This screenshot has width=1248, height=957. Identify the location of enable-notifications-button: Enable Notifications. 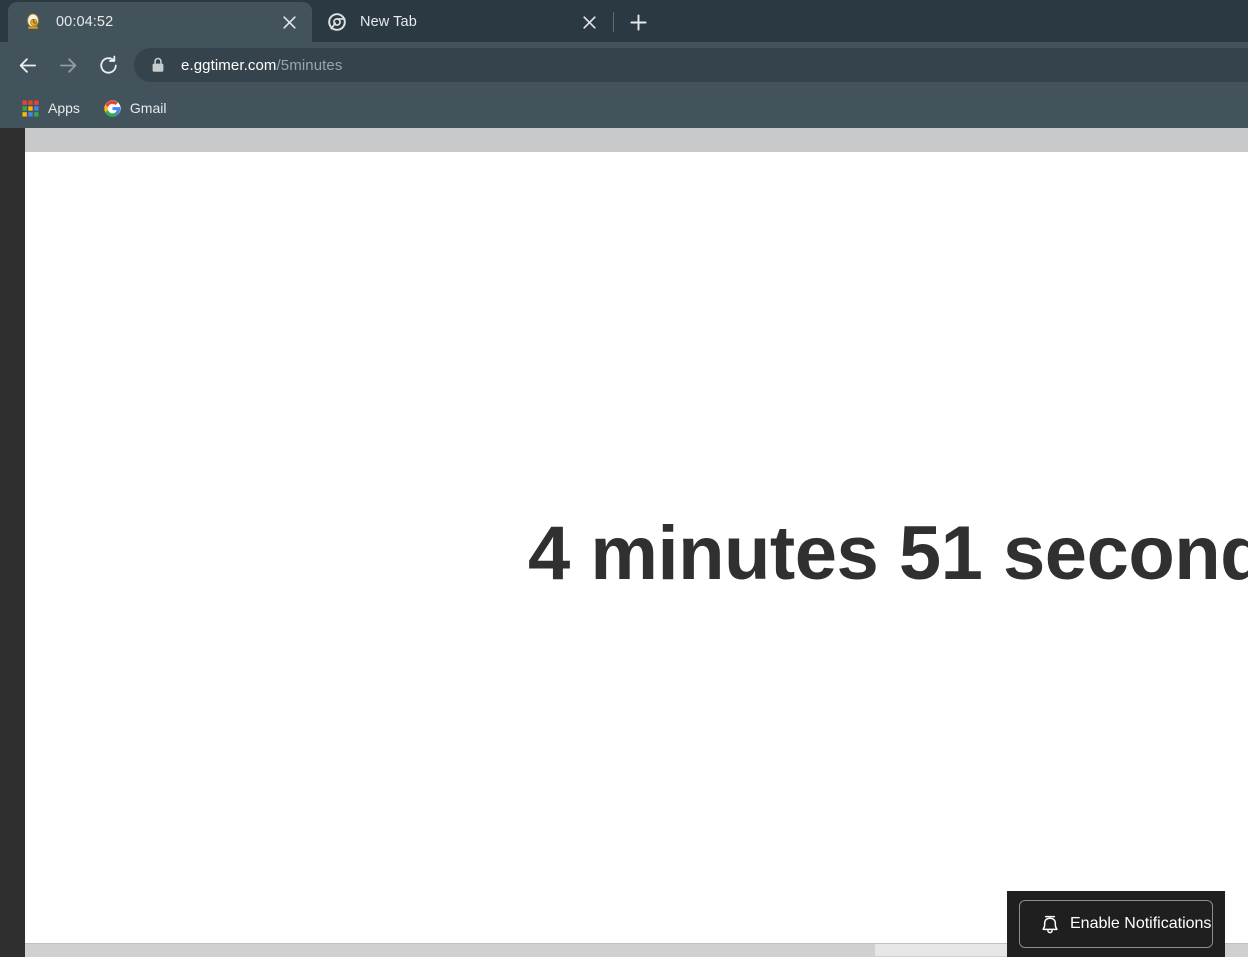
(1116, 924).